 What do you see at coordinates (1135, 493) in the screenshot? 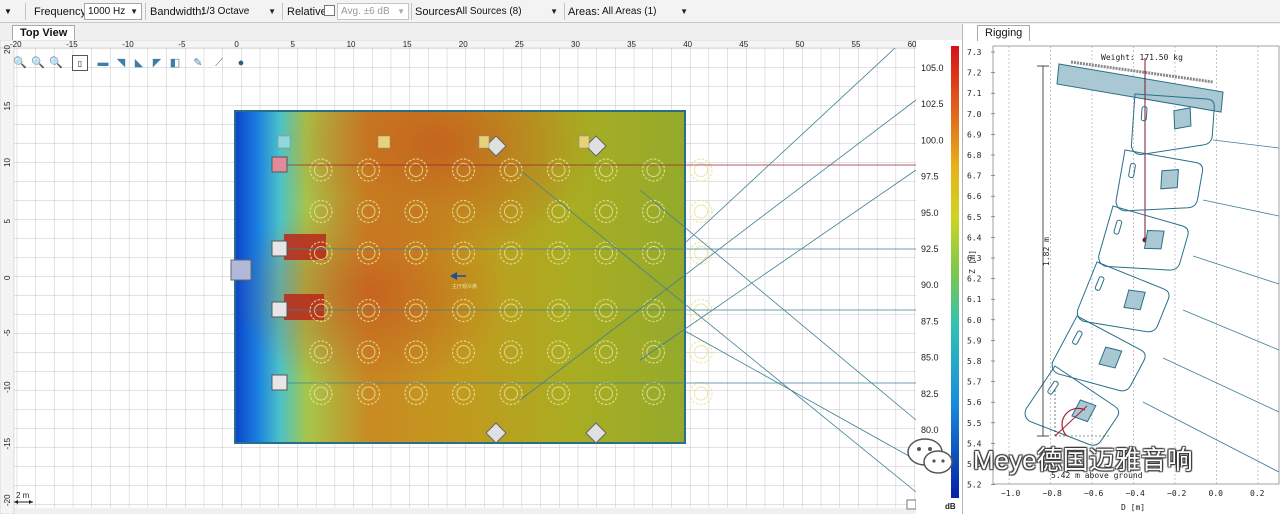
I see `rigging-x-tick: −0.4` at bounding box center [1135, 493].